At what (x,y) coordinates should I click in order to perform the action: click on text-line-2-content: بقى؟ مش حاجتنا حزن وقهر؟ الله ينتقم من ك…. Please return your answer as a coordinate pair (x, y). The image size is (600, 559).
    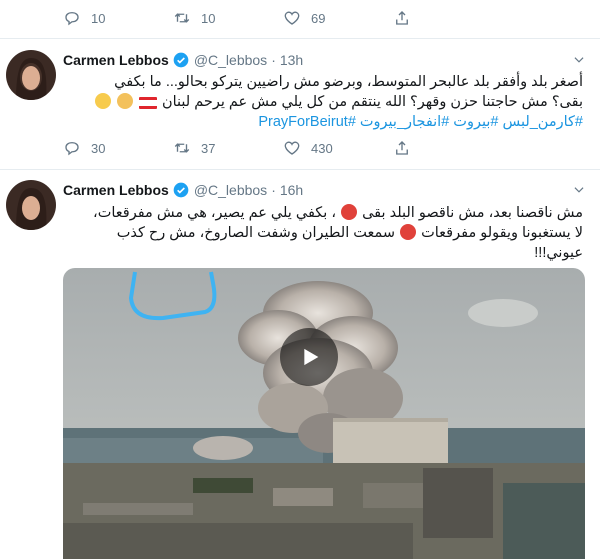
    Looking at the image, I should click on (372, 102).